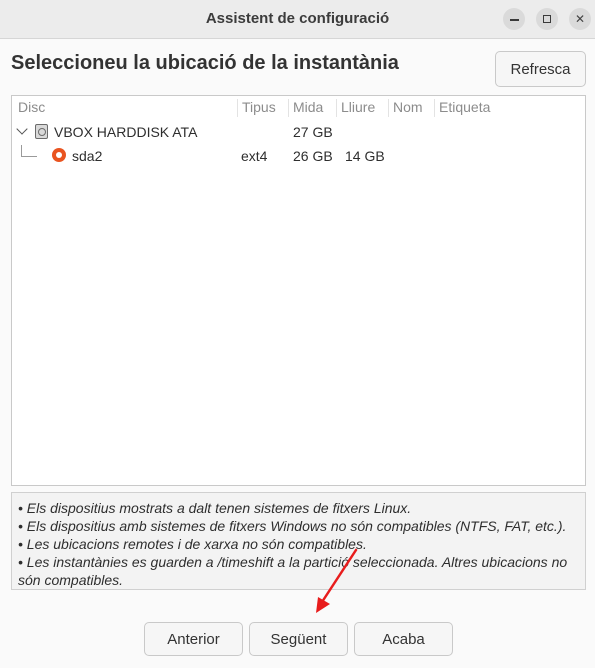  What do you see at coordinates (403, 639) in the screenshot?
I see `finish-button: Acaba` at bounding box center [403, 639].